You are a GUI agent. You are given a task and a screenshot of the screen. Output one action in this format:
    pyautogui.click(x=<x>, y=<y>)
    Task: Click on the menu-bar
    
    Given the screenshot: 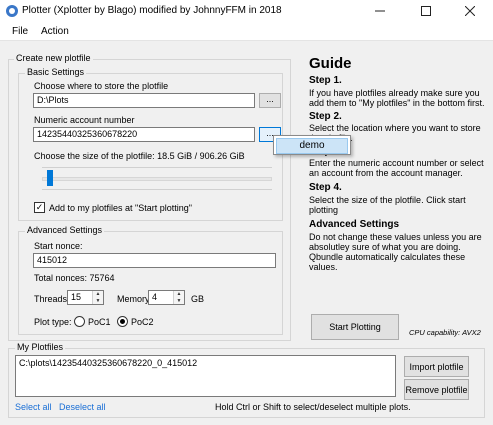 What is the action you would take?
    pyautogui.click(x=246, y=31)
    